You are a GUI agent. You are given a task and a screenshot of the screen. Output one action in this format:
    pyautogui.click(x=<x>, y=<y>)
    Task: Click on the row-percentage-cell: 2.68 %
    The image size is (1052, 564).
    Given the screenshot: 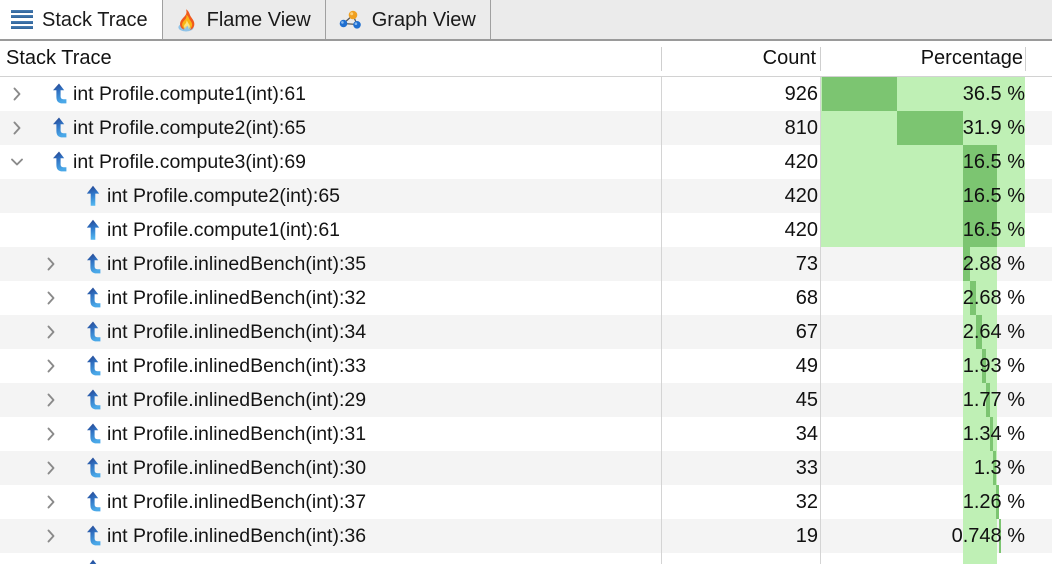 What is the action you would take?
    pyautogui.click(x=936, y=298)
    